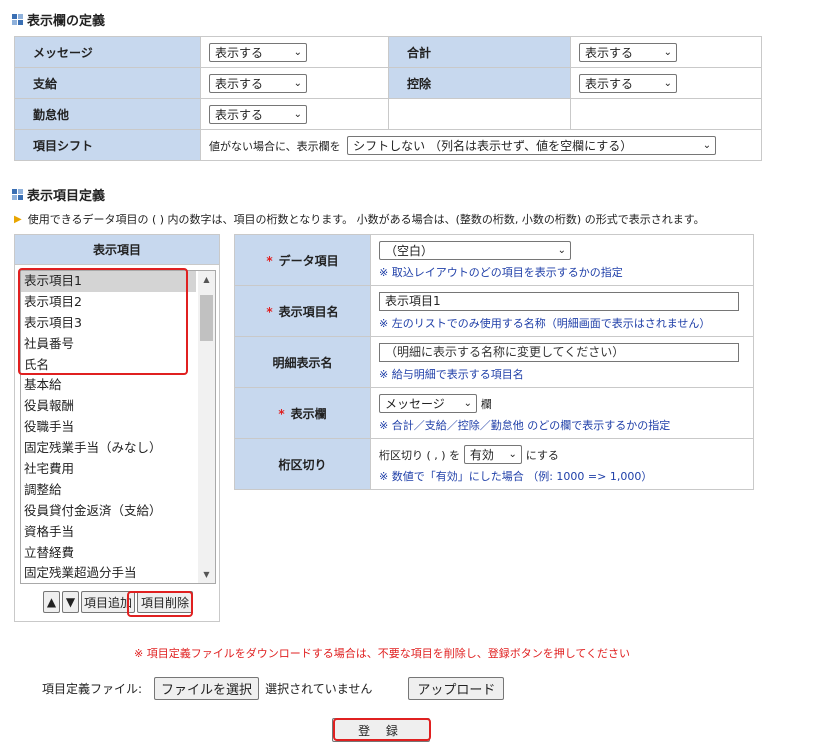 Image resolution: width=813 pixels, height=752 pixels. I want to click on file-status: 選択されていません, so click(319, 689).